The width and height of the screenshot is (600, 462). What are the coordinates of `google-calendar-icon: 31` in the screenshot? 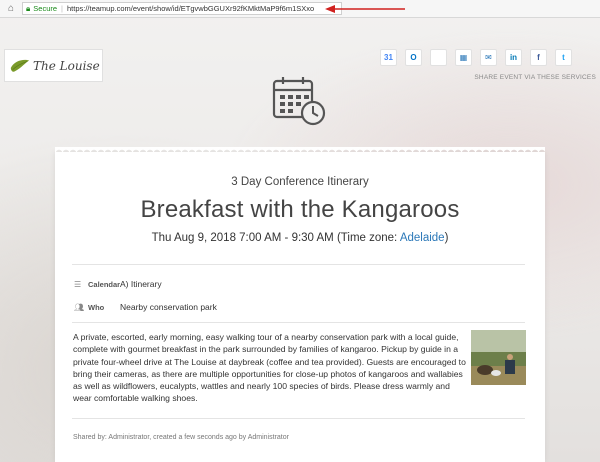 It's located at (388, 57).